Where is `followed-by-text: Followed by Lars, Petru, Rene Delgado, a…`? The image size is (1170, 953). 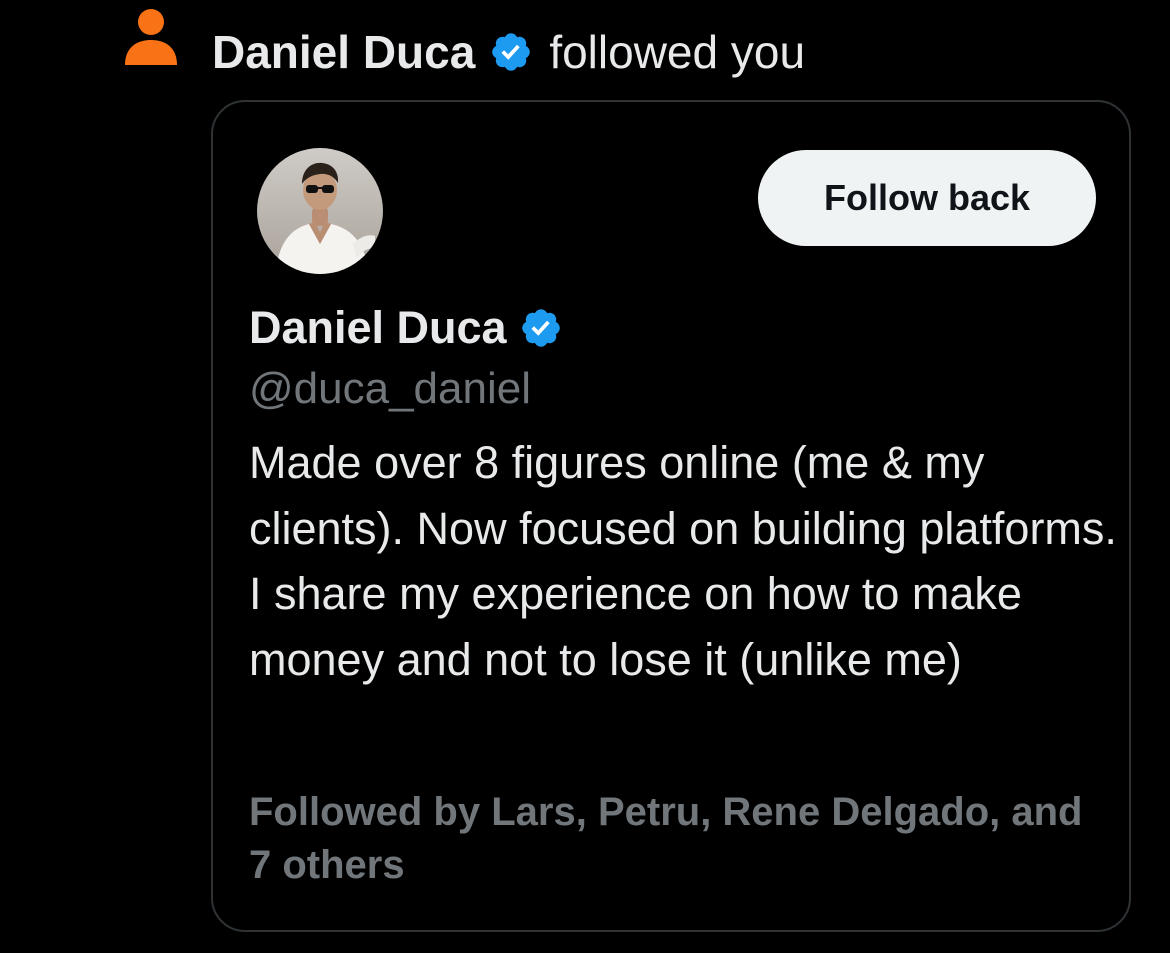
followed-by-text: Followed by Lars, Petru, Rene Delgado, a… is located at coordinates (679, 839).